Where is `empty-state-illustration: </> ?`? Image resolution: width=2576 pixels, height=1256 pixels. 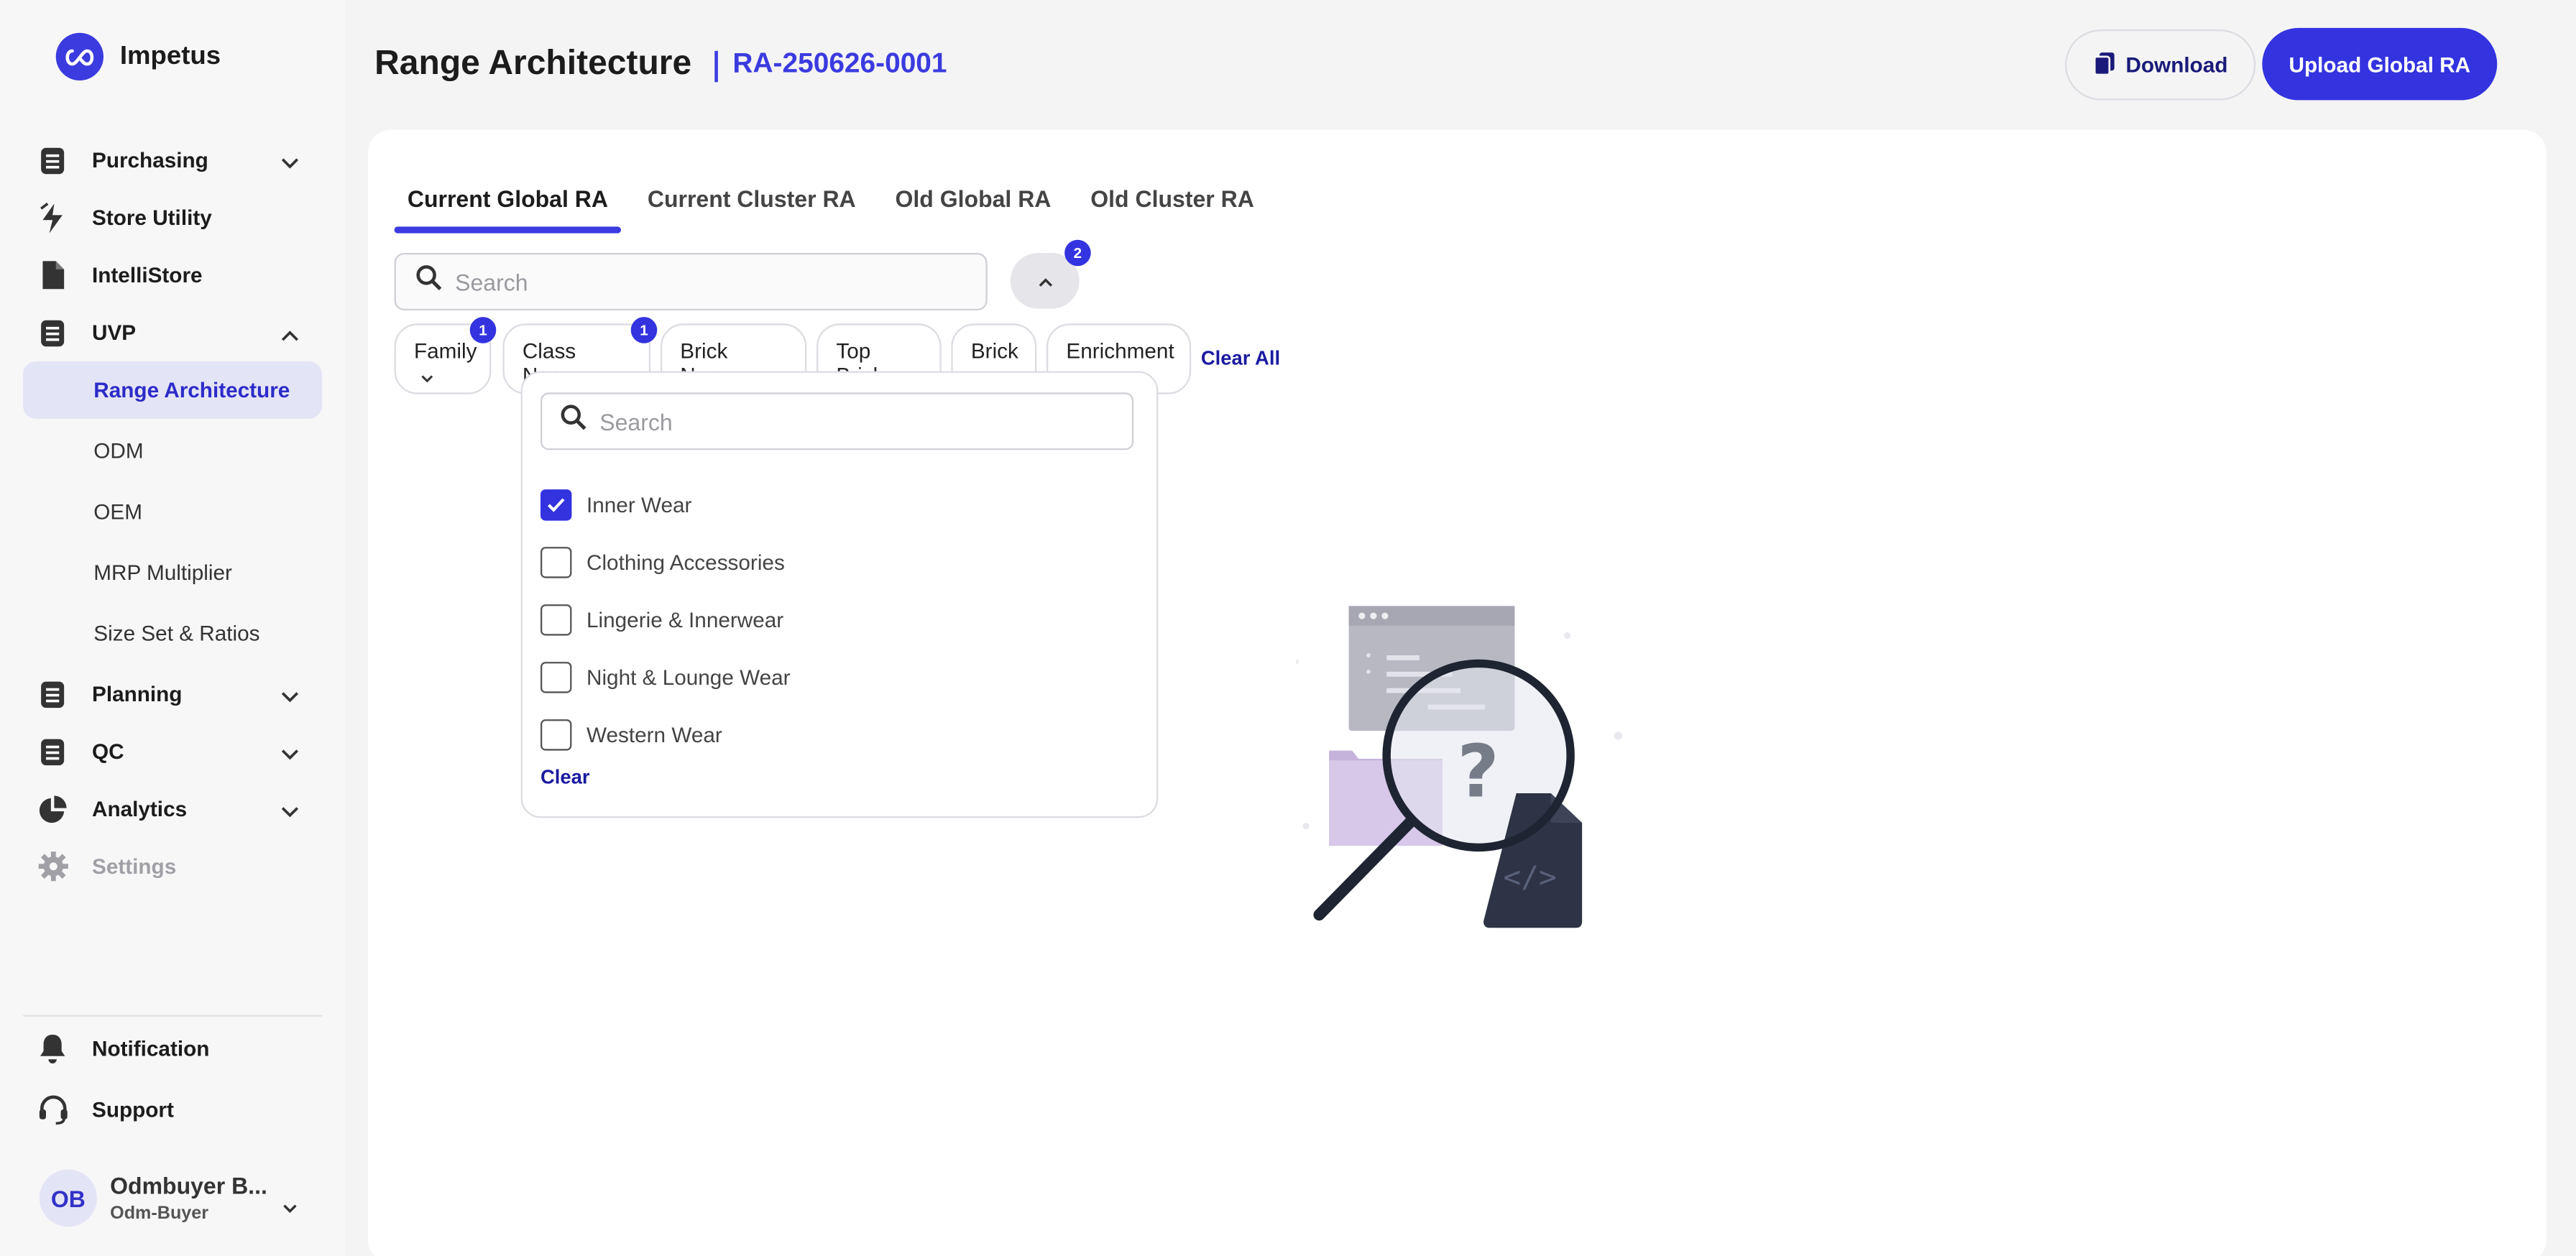 empty-state-illustration: </> ? is located at coordinates (1467, 768).